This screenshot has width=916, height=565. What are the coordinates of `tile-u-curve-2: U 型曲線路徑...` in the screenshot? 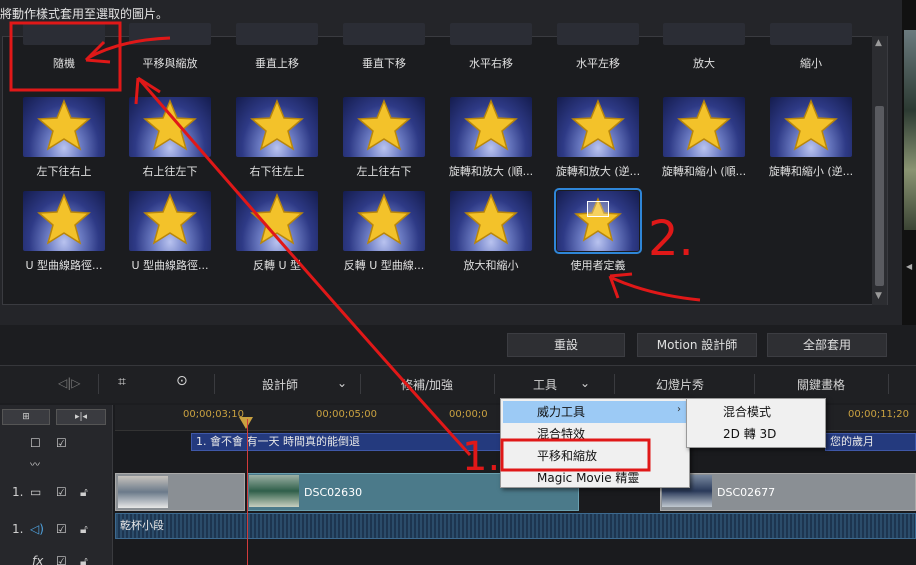 It's located at (170, 237).